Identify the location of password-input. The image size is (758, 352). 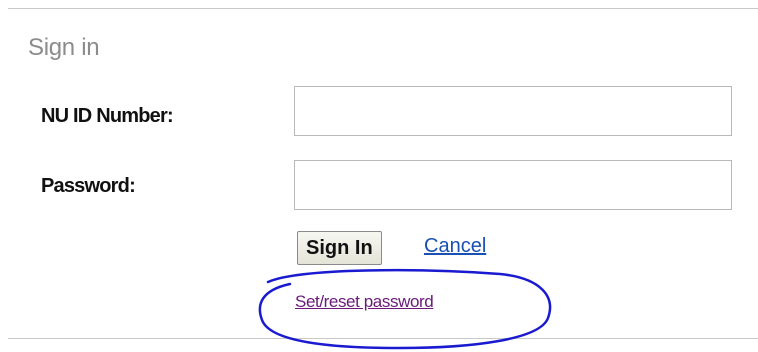
(513, 185).